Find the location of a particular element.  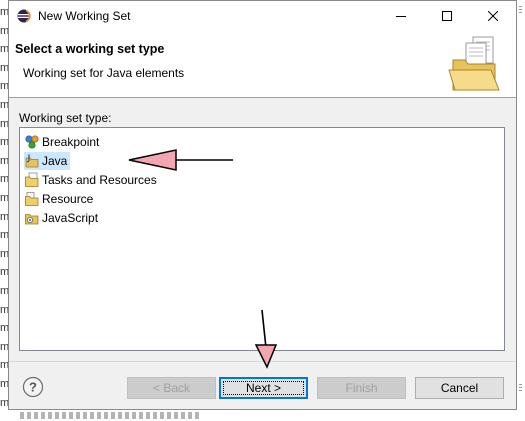

button-bar-separator is located at coordinates (262, 361).